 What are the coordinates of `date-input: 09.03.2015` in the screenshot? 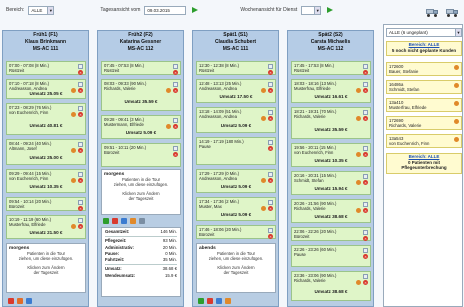 It's located at (165, 10).